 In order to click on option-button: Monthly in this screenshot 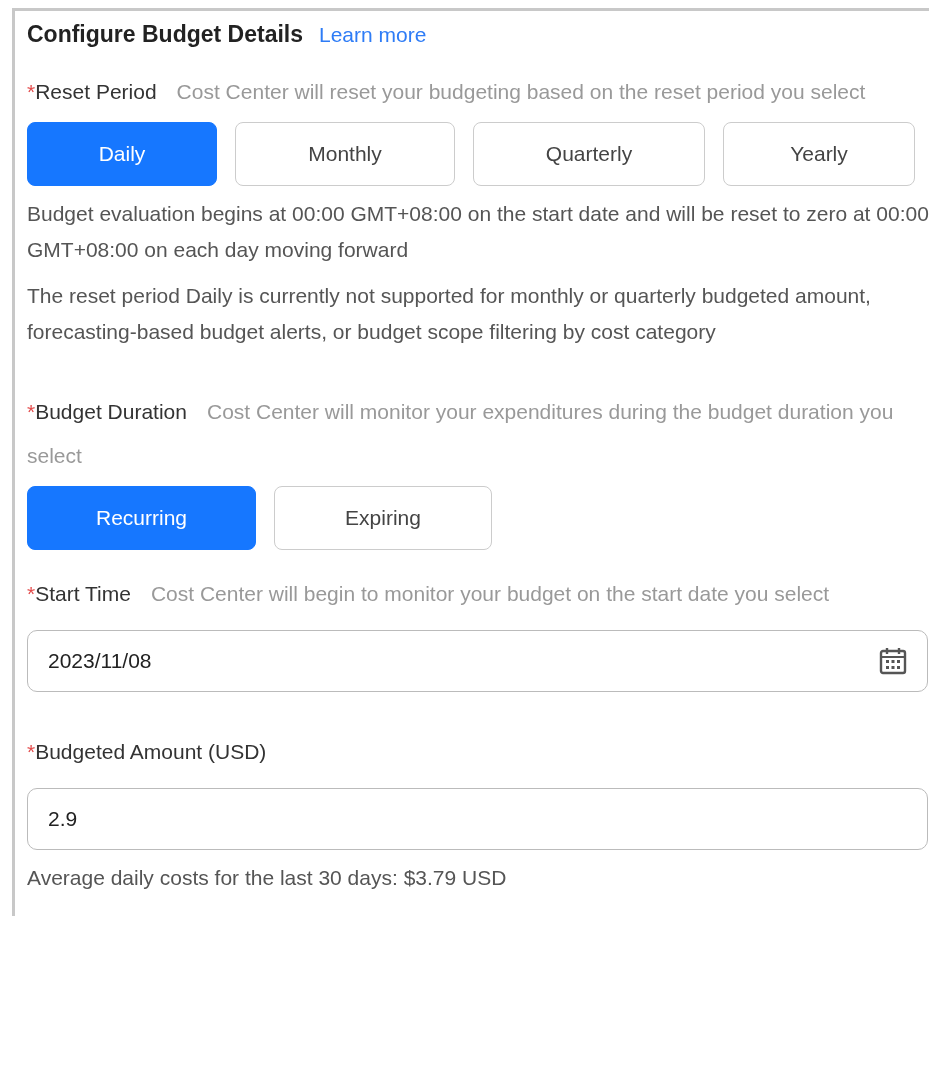, I will do `click(345, 154)`.